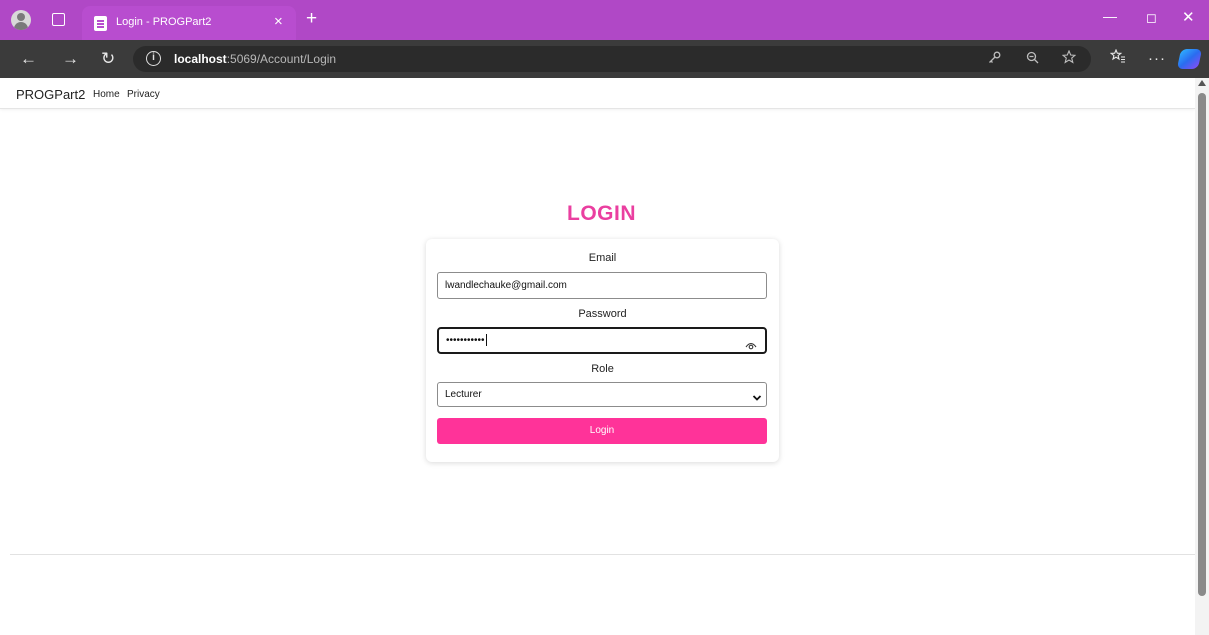 This screenshot has height=635, width=1209. What do you see at coordinates (602, 431) in the screenshot?
I see `login-button: Login` at bounding box center [602, 431].